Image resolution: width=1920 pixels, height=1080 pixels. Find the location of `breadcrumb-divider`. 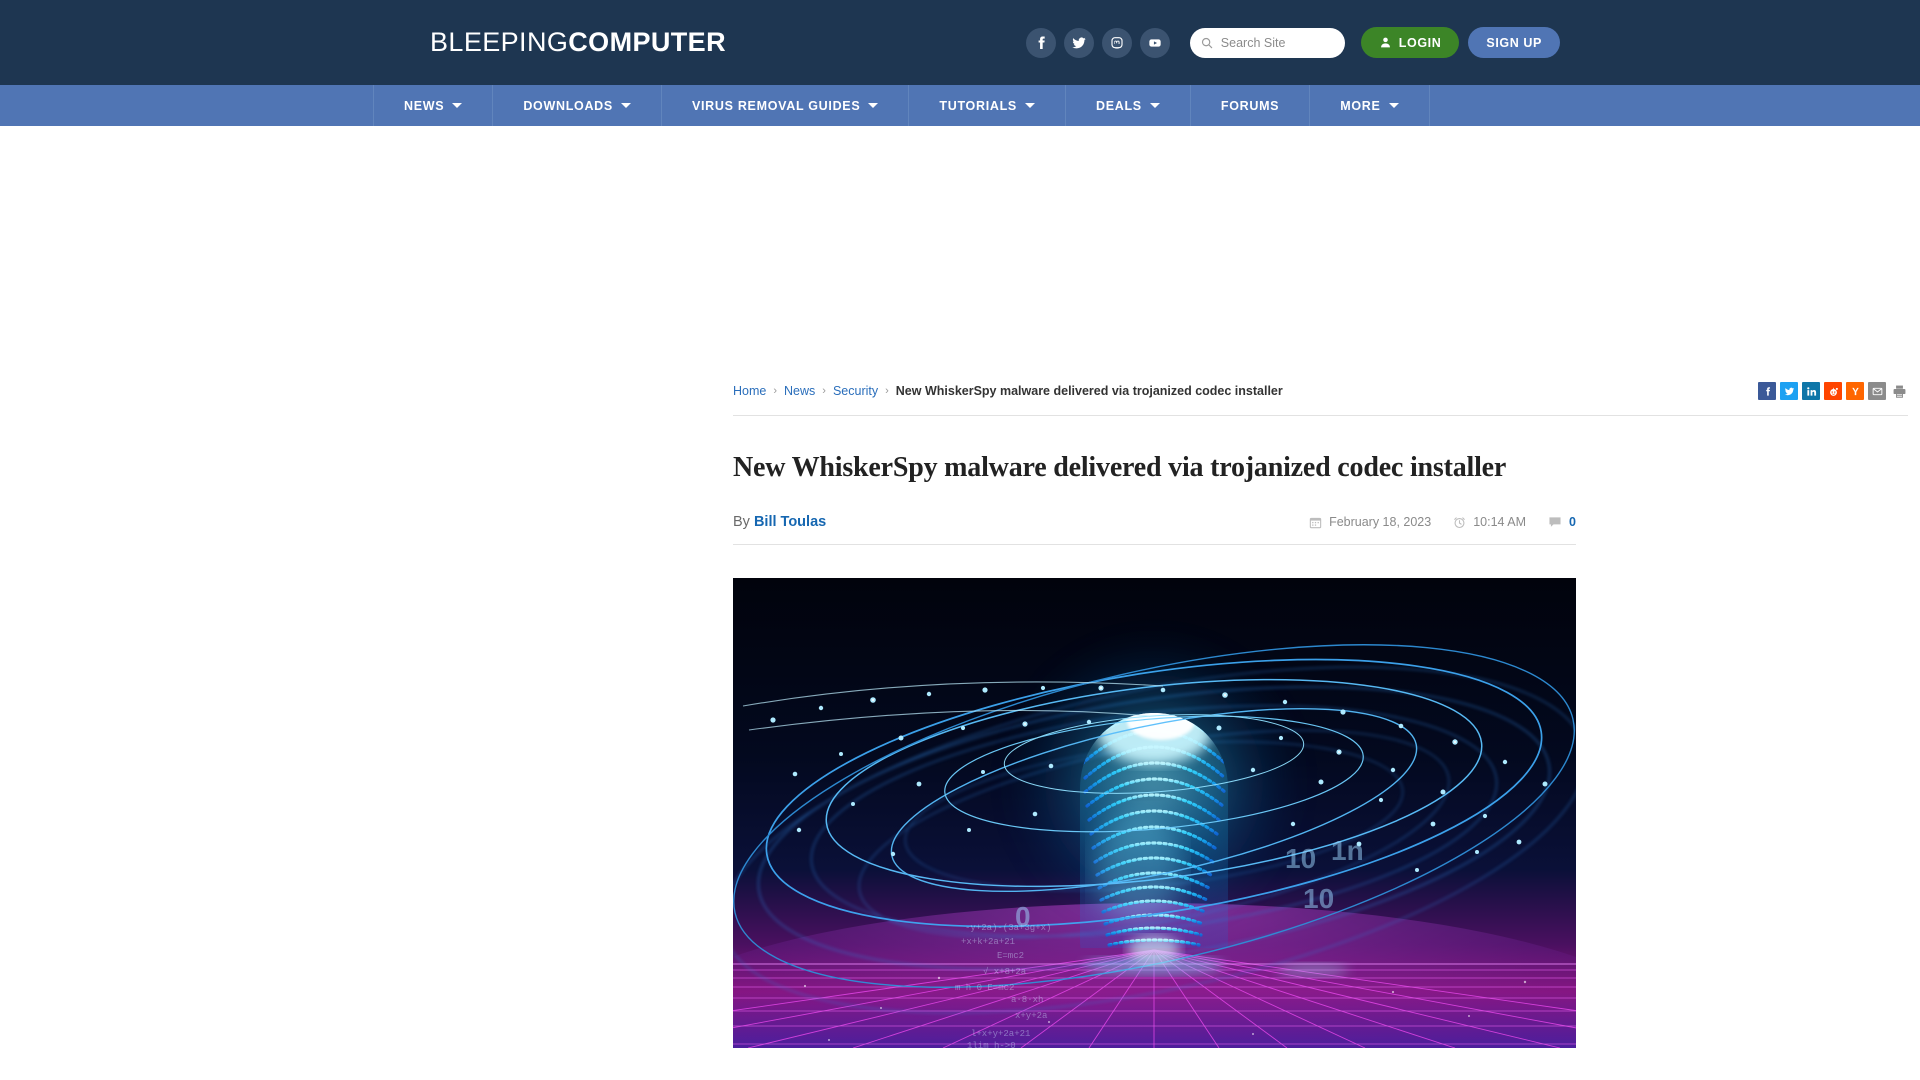

breadcrumb-divider is located at coordinates (1320, 415).